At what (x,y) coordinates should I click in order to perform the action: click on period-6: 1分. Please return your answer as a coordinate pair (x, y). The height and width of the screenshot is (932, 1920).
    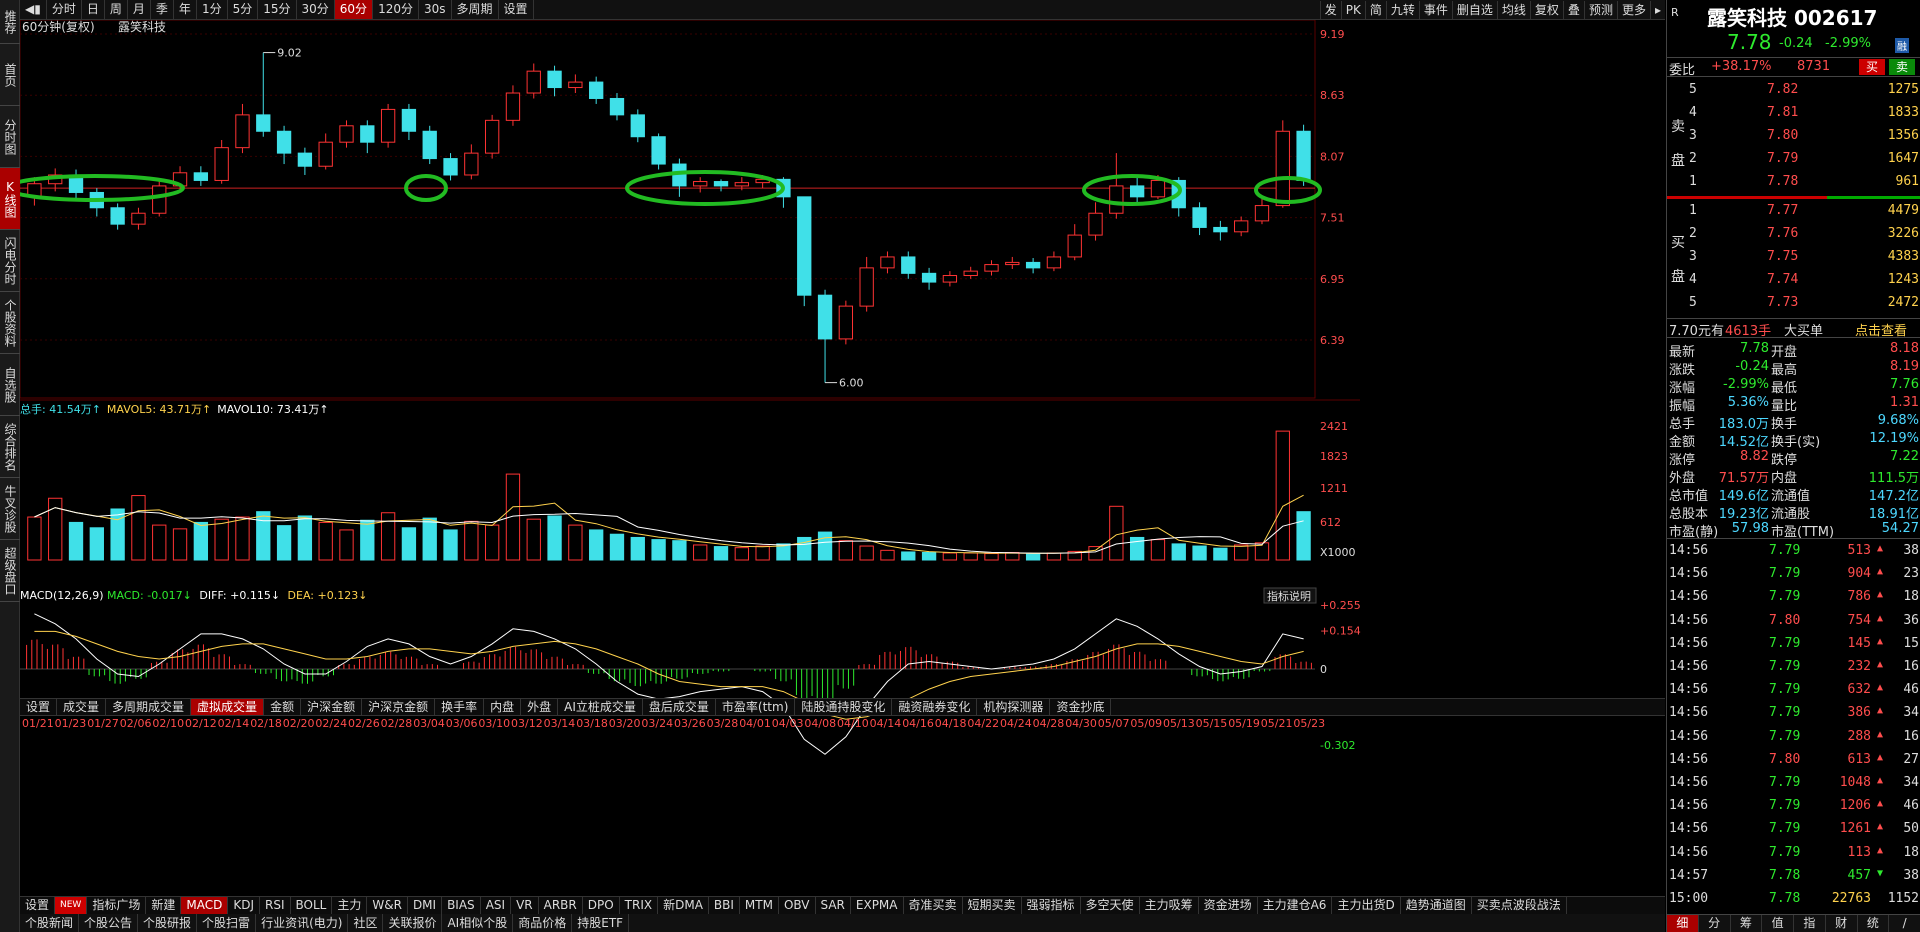
    Looking at the image, I should click on (212, 9).